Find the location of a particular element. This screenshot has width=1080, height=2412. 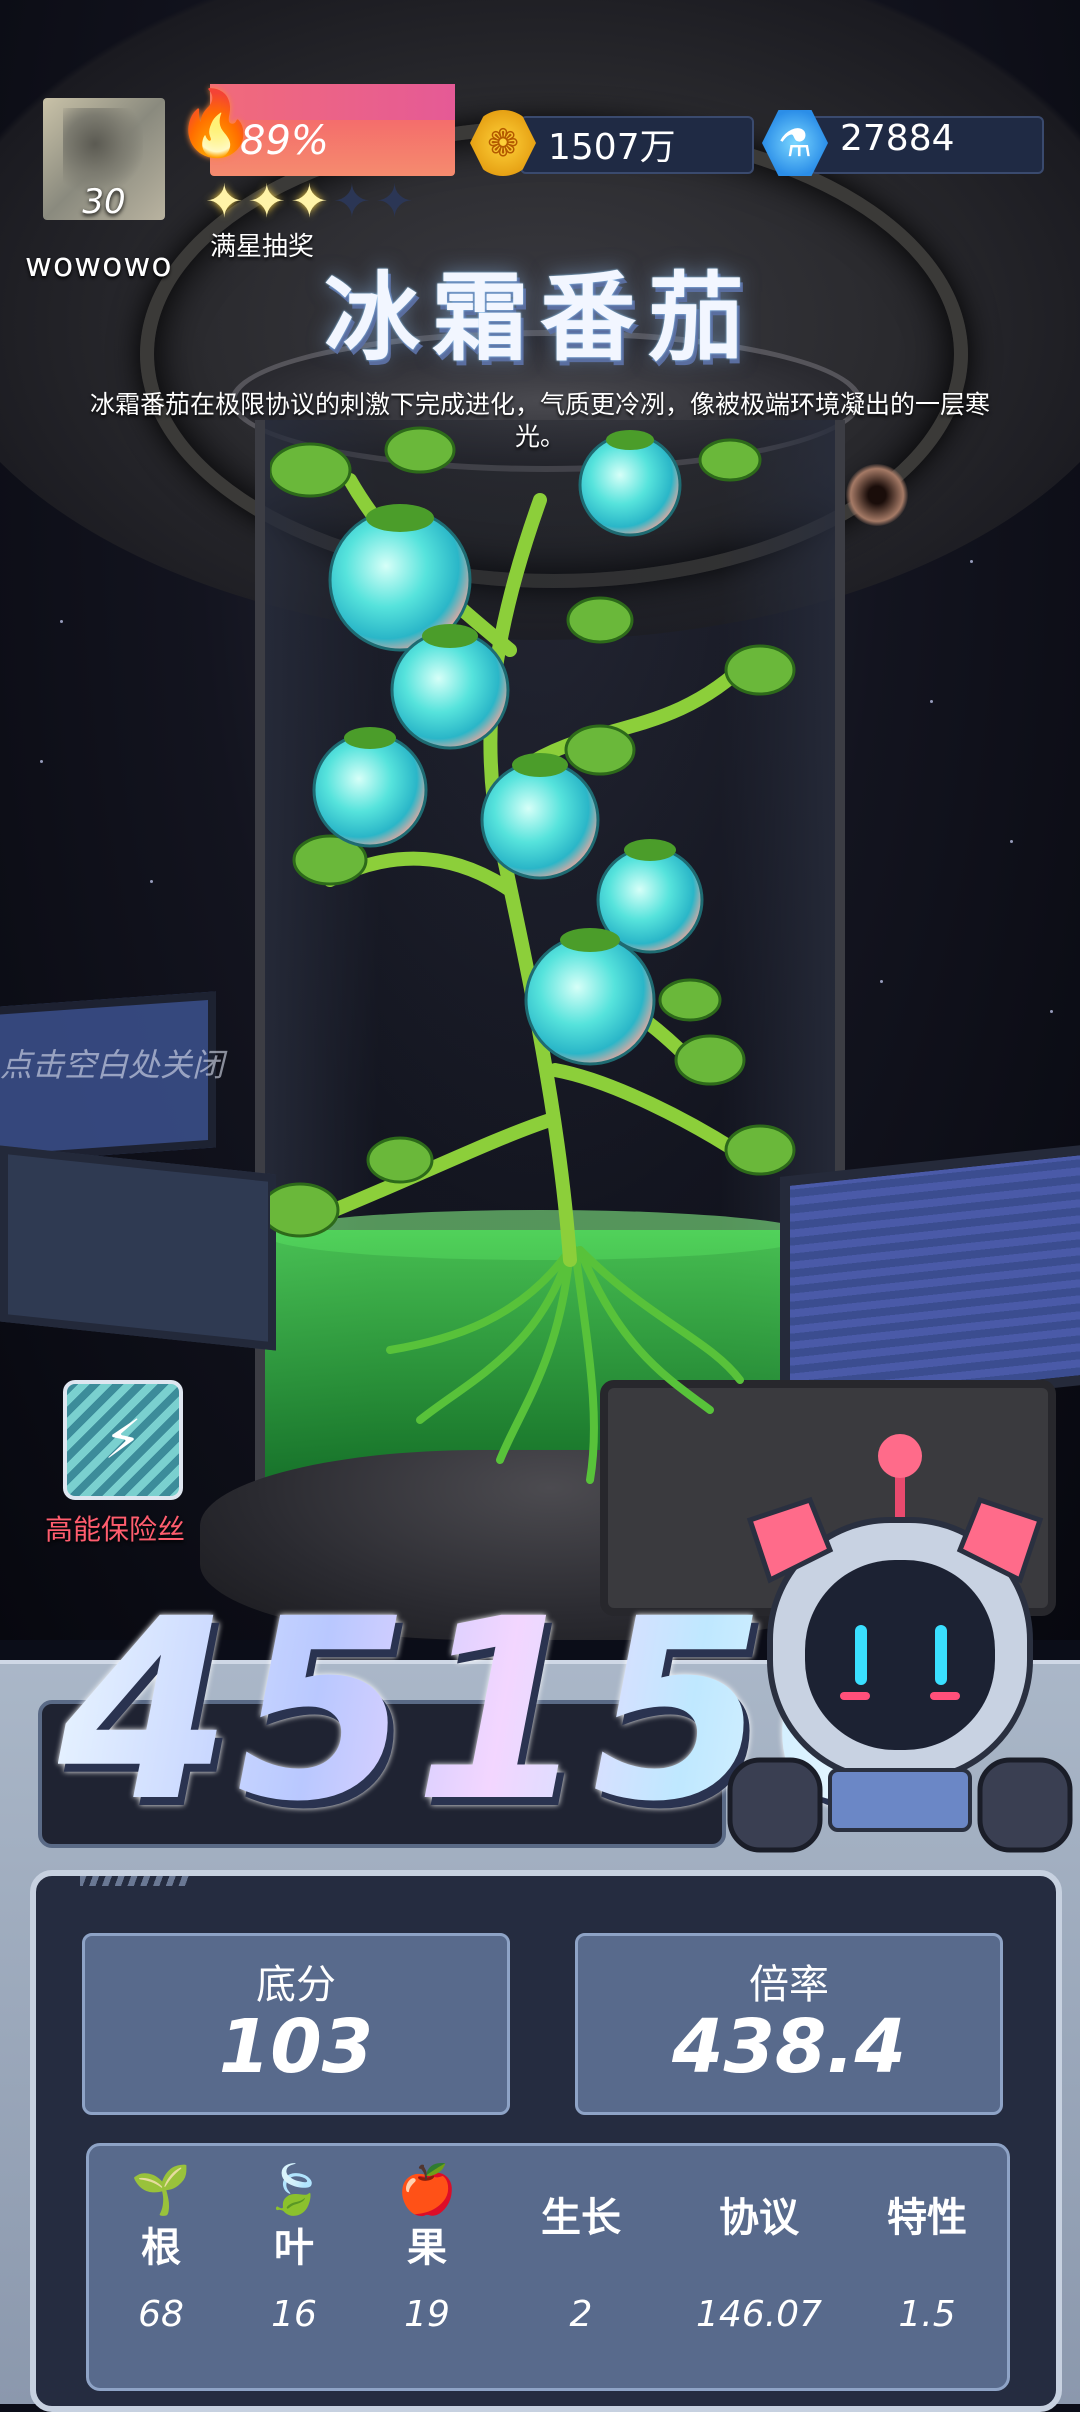

robot-mascot is located at coordinates (900, 1643).